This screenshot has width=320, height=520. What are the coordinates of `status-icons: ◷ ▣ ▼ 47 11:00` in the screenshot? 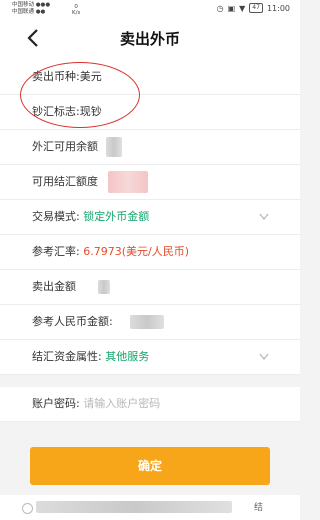 It's located at (253, 8).